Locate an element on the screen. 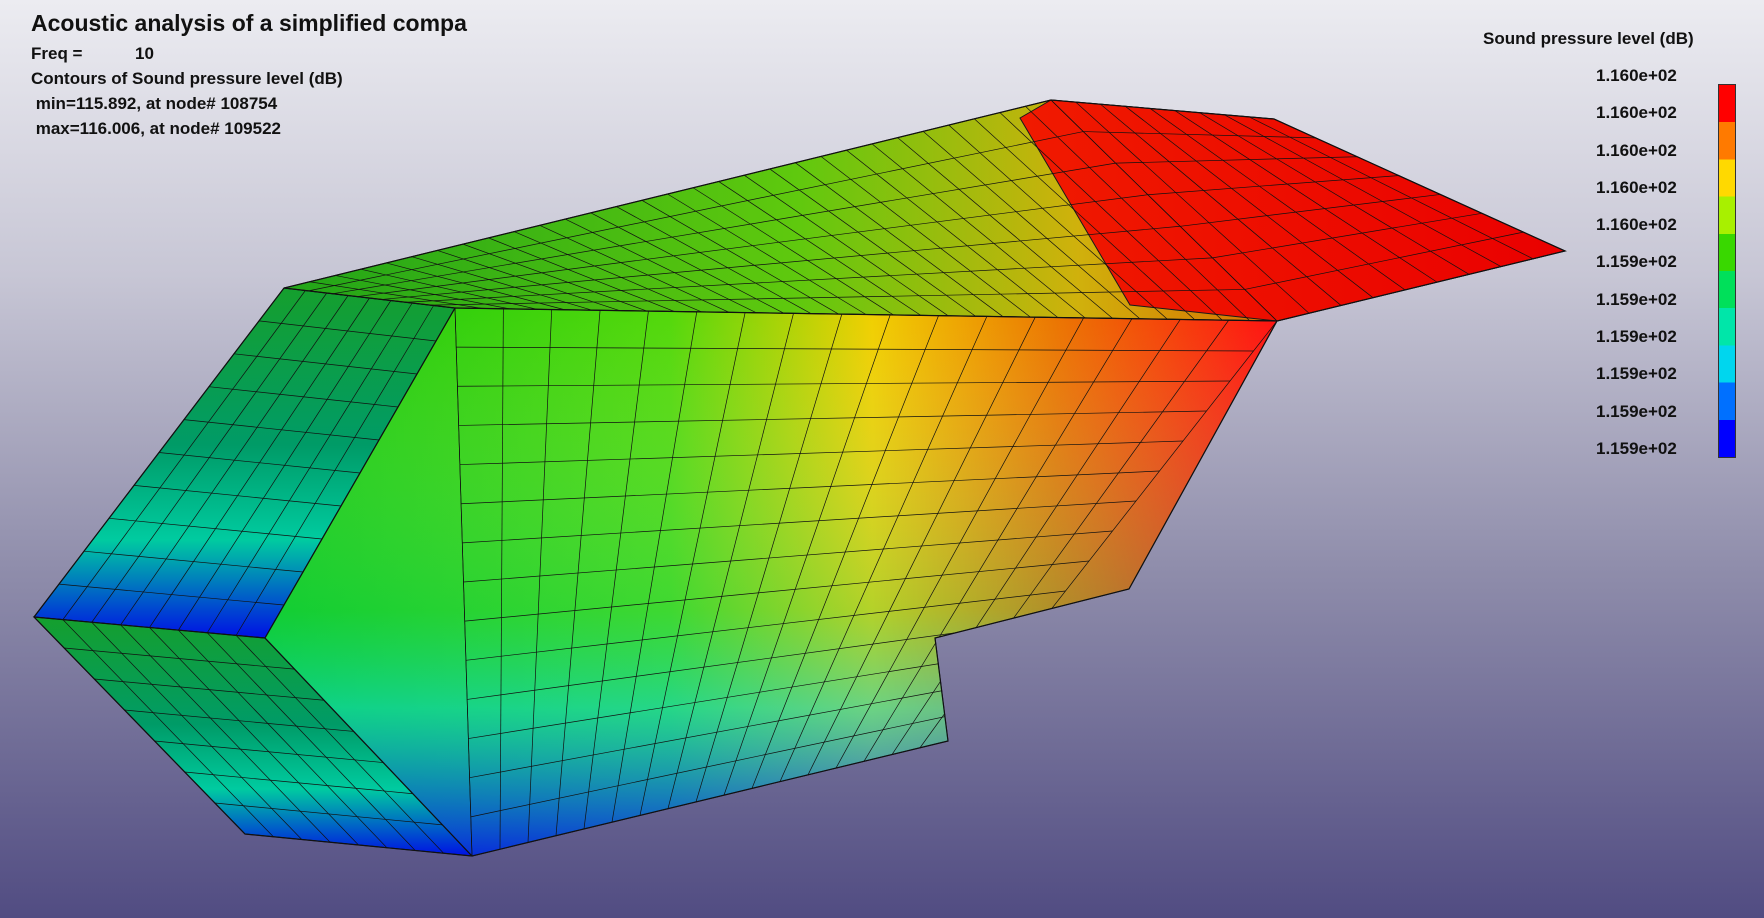 The image size is (1764, 918). plot-title: Acoustic analysis of a simplified compa is located at coordinates (249, 23).